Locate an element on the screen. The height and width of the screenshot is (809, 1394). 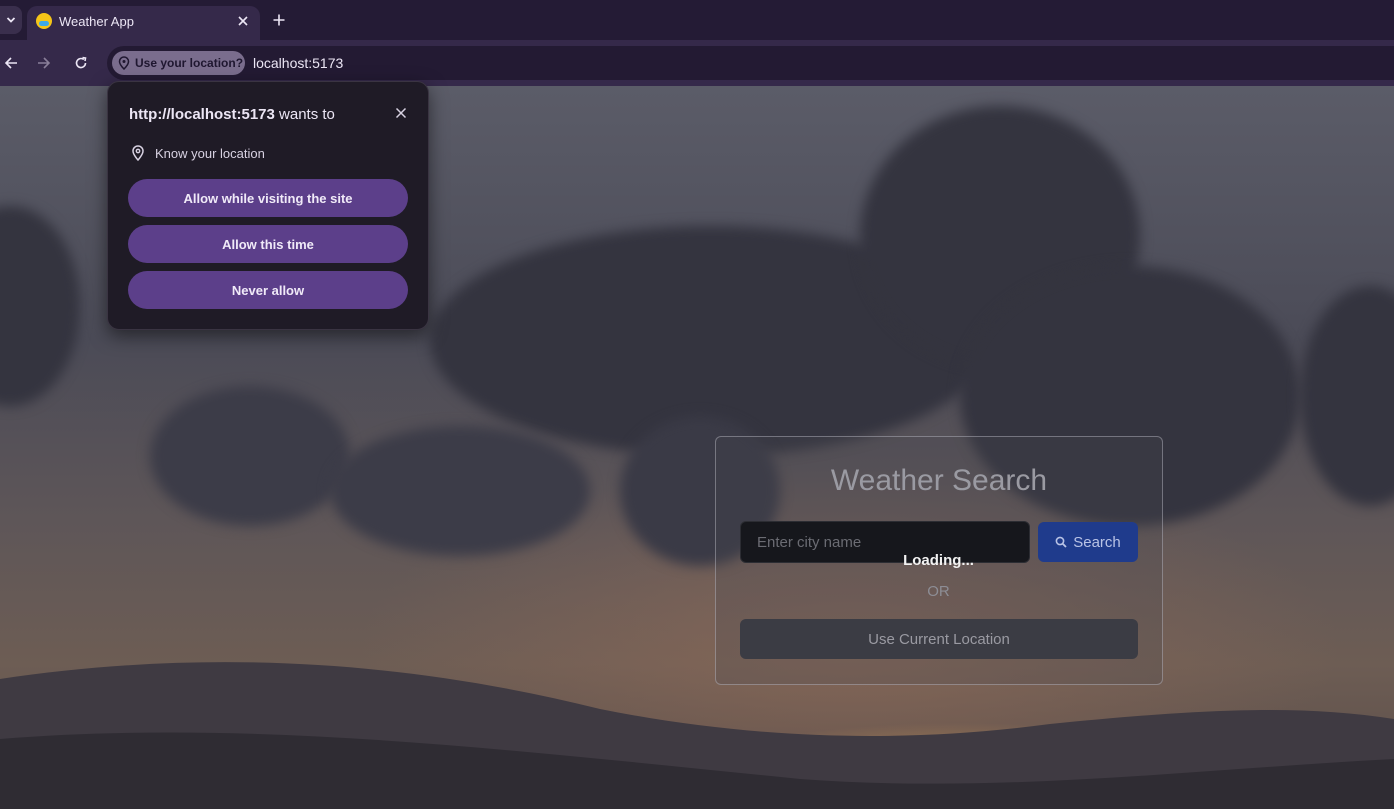
tab-title: Weather App is located at coordinates (96, 21).